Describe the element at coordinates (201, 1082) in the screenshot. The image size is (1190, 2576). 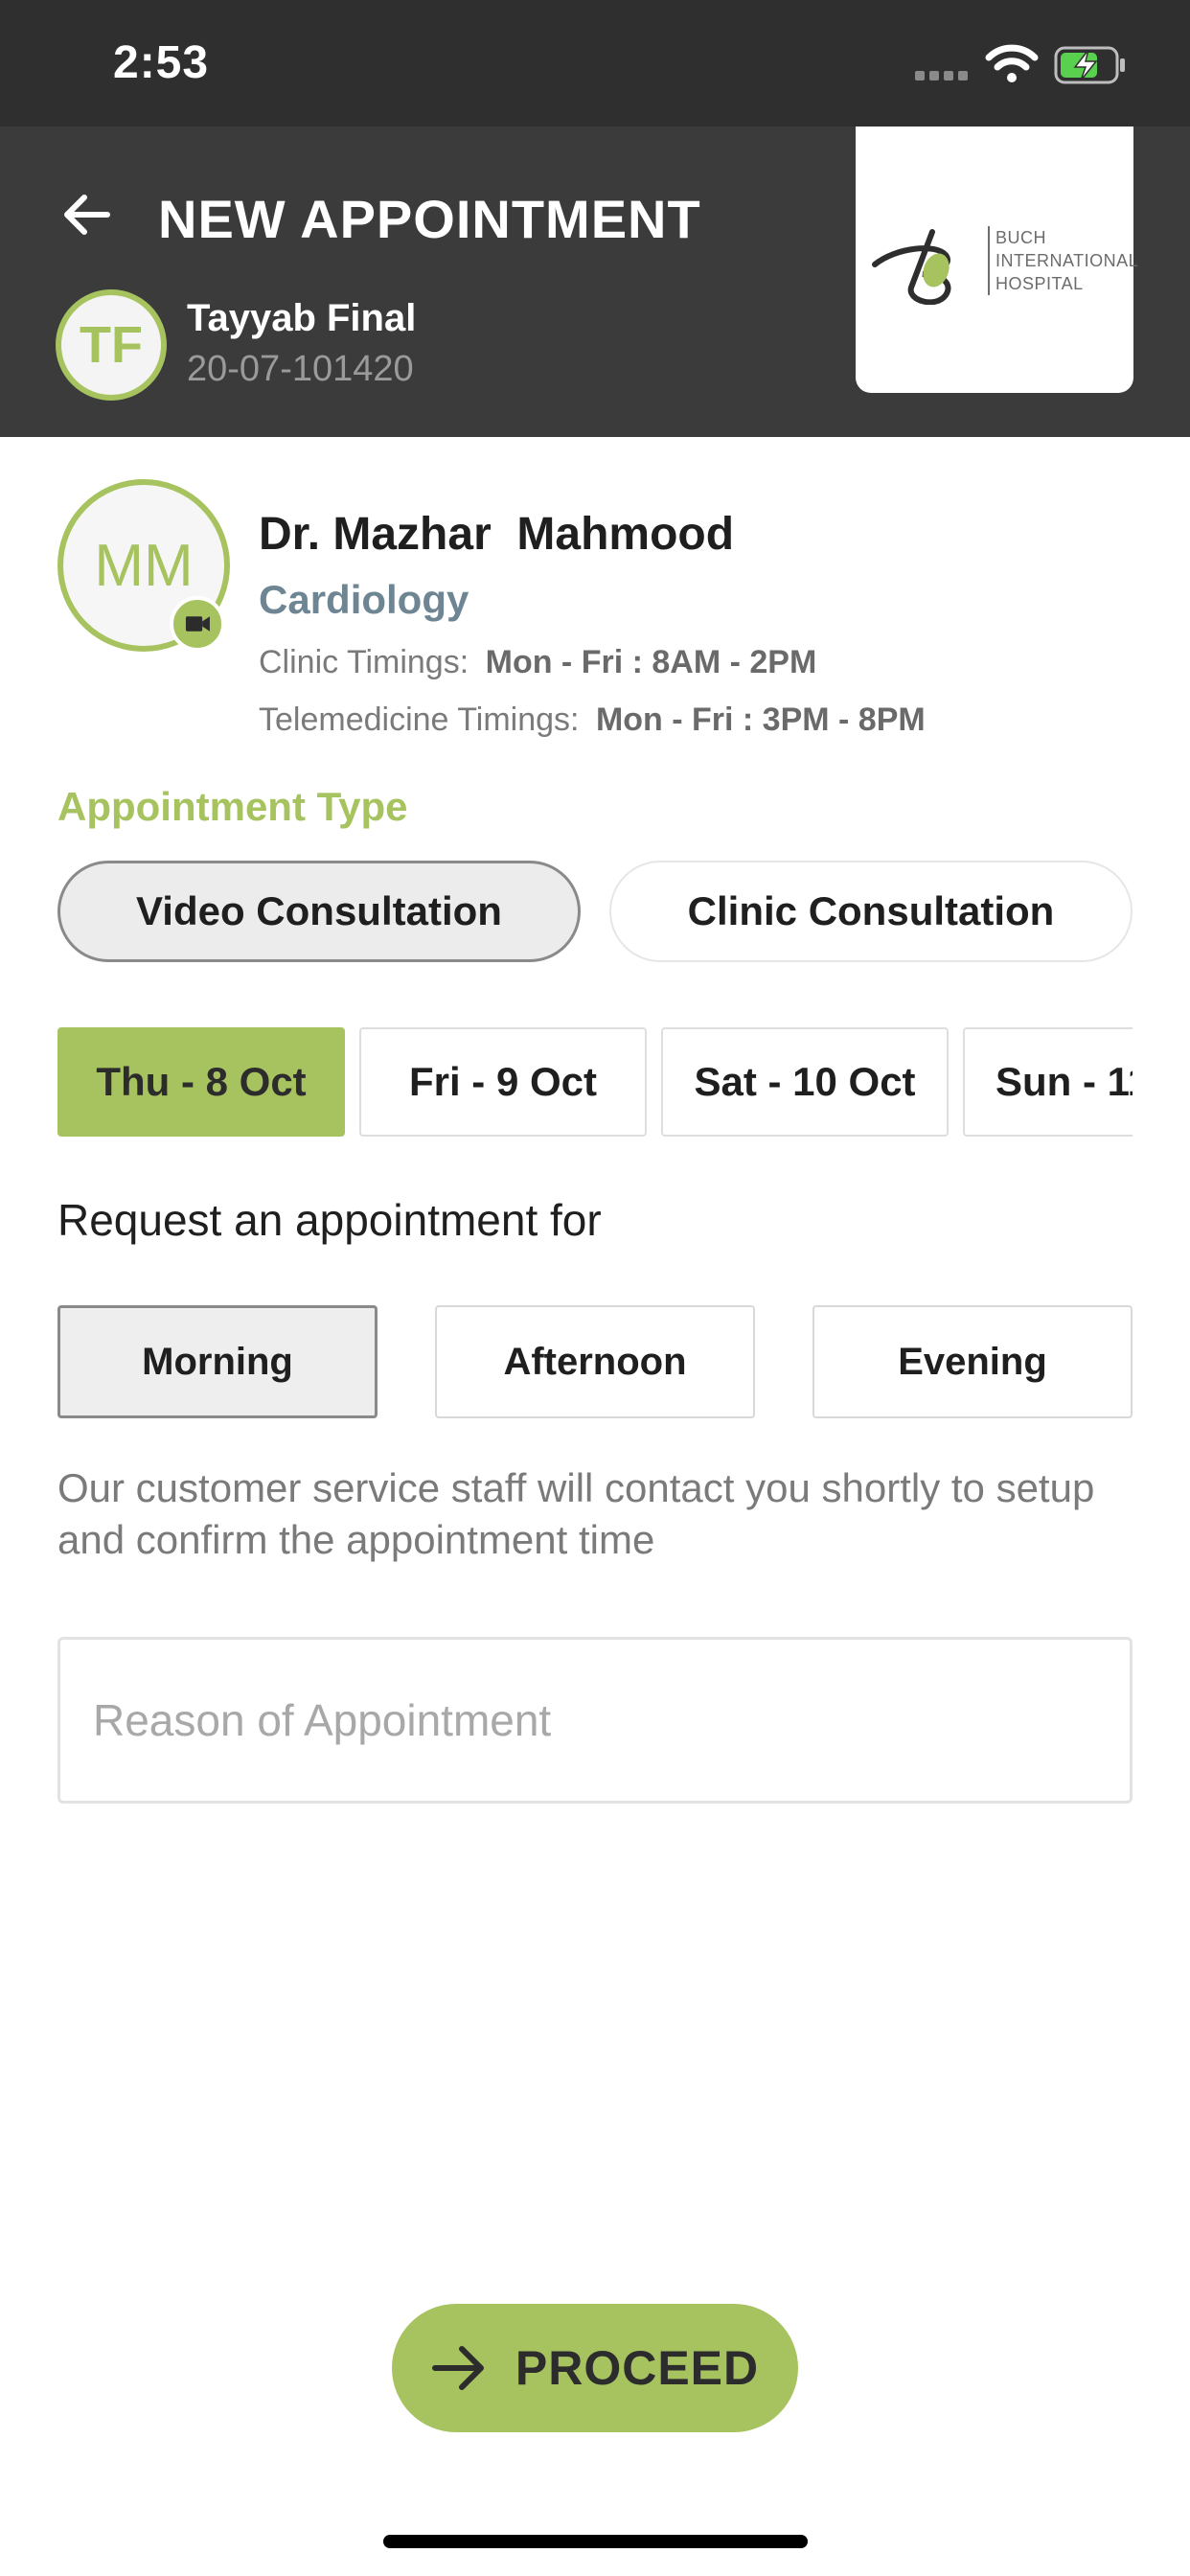
I see `date-thu-8-oct: Thu - 8 Oct` at that location.